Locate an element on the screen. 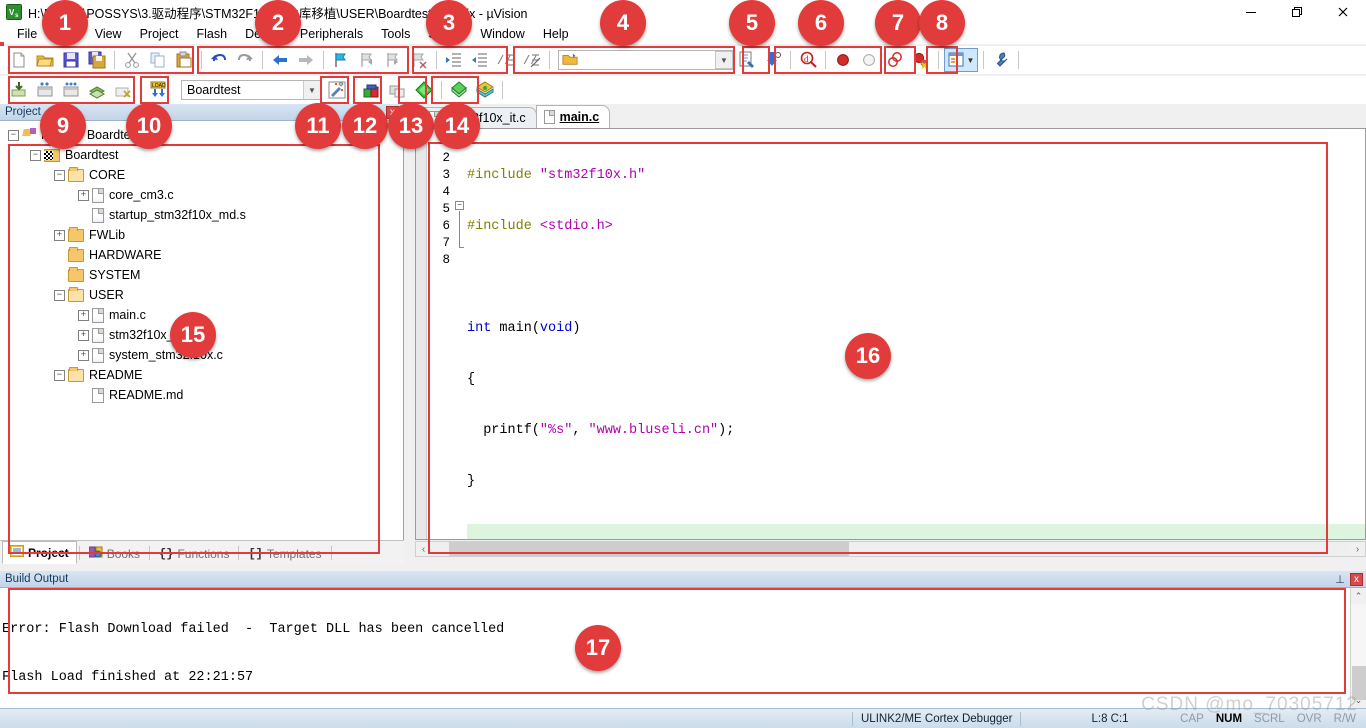  scroll-left-arrow-icon: ‹ is located at coordinates (423, 549).